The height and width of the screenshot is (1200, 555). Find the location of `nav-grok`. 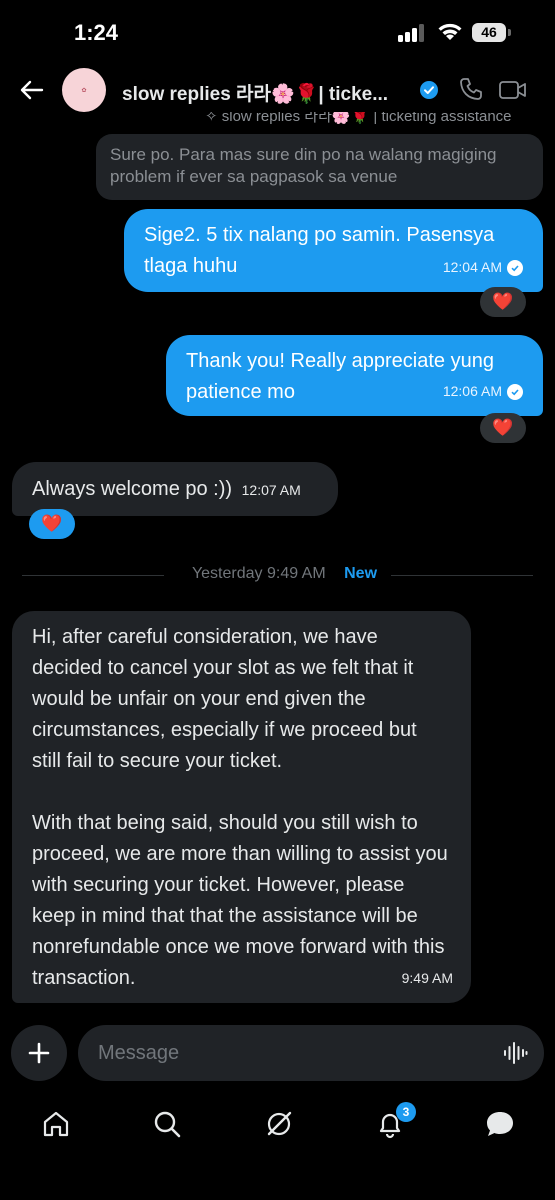

nav-grok is located at coordinates (279, 1124).